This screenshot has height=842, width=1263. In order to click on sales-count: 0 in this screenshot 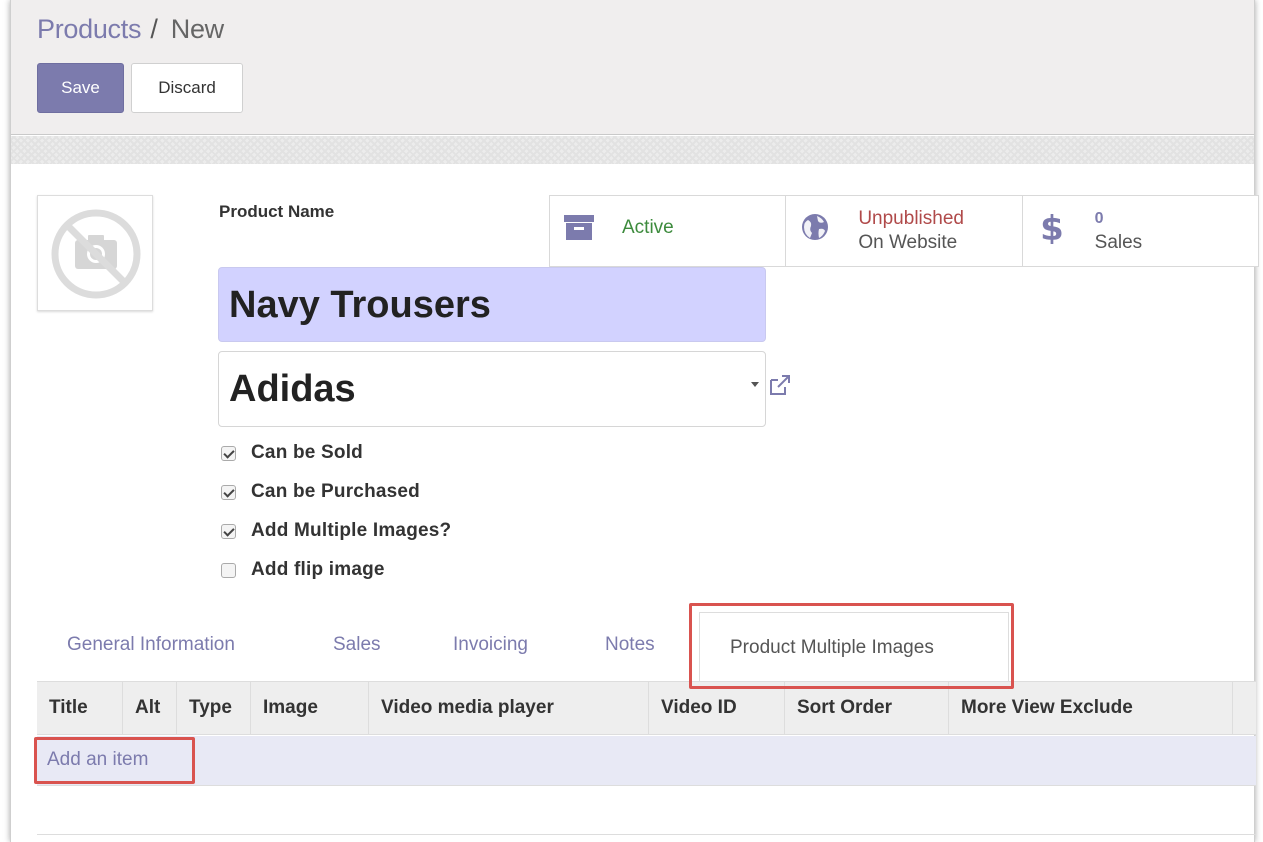, I will do `click(1099, 218)`.